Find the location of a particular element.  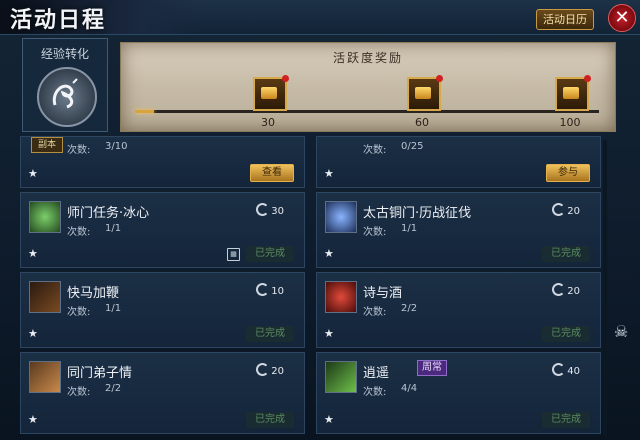

activity-name: 快马加鞭 is located at coordinates (93, 293).